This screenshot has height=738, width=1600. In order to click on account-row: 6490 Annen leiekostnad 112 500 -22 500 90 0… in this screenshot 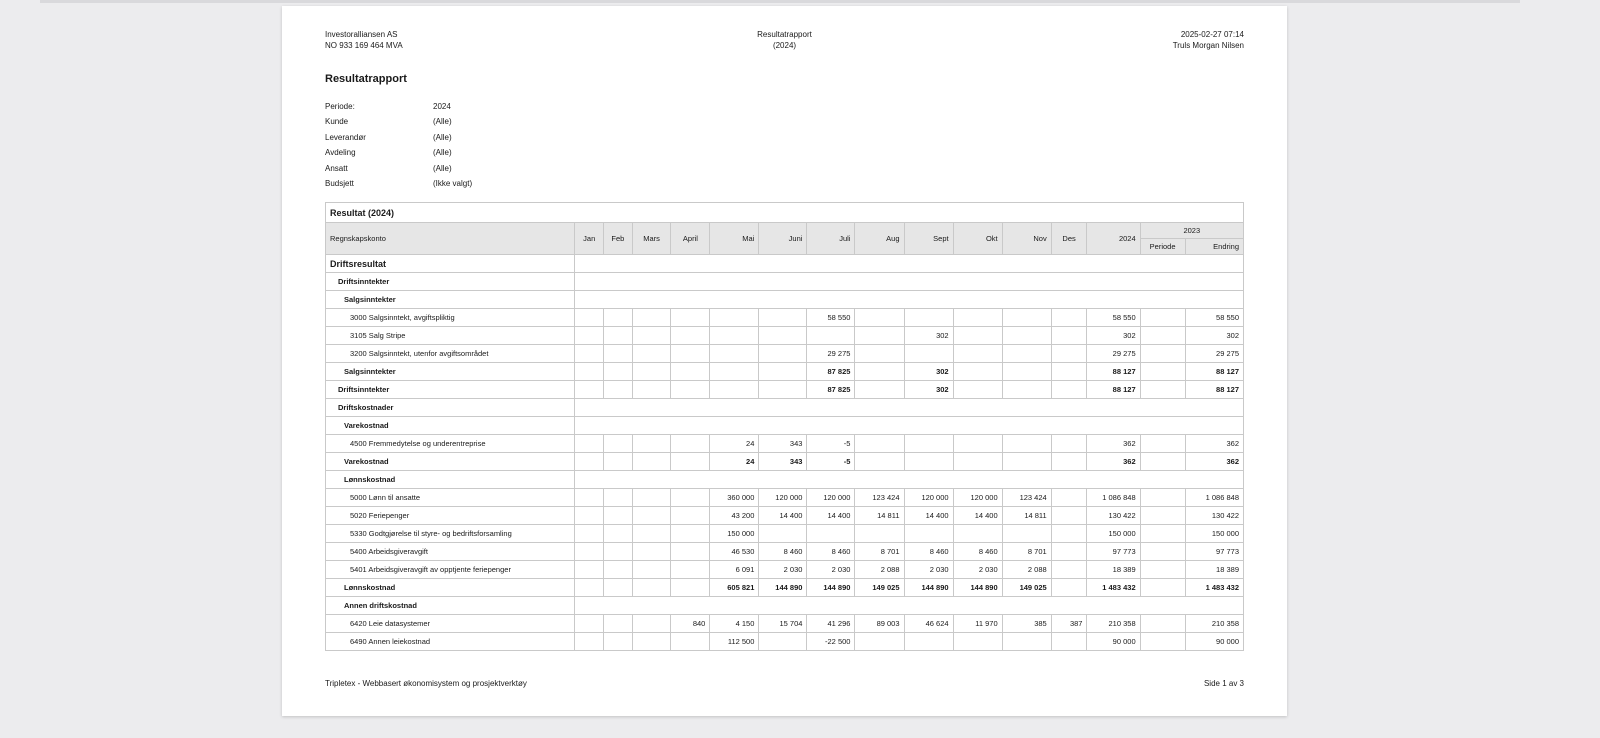, I will do `click(784, 641)`.